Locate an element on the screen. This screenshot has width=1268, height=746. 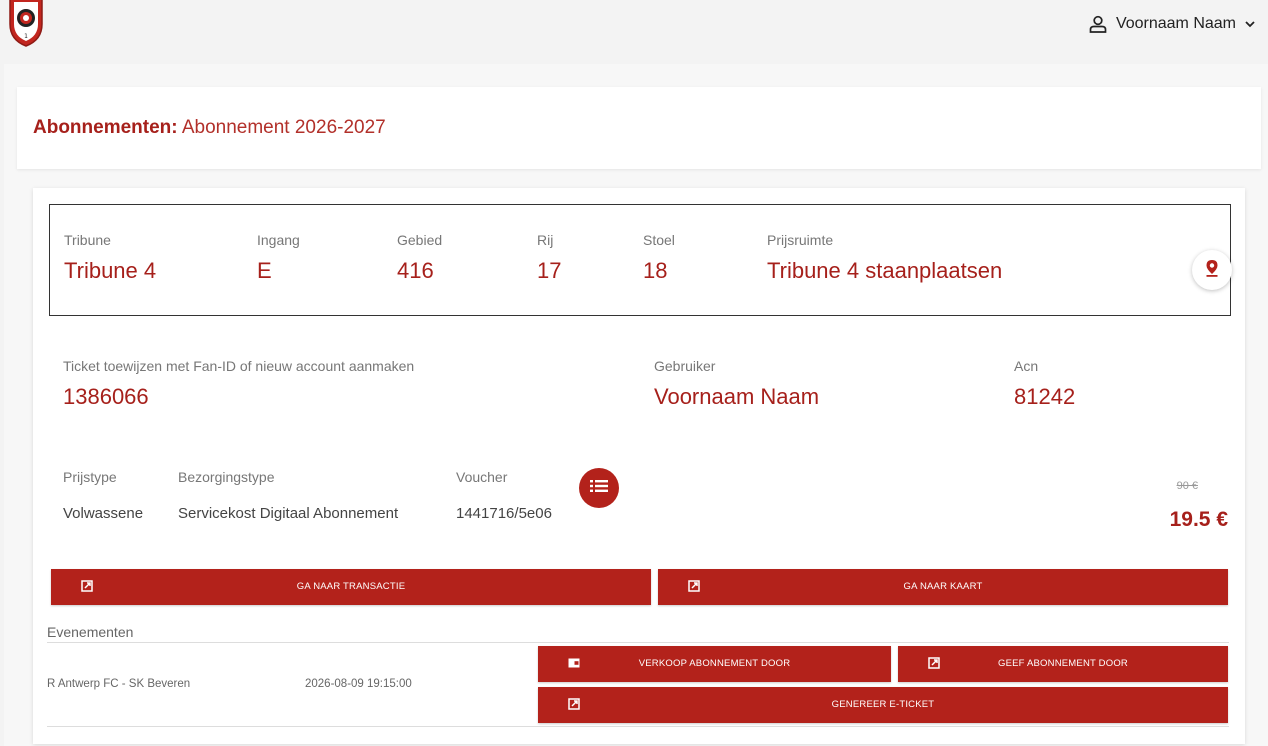
user-name: Voornaam Naam is located at coordinates (1175, 23).